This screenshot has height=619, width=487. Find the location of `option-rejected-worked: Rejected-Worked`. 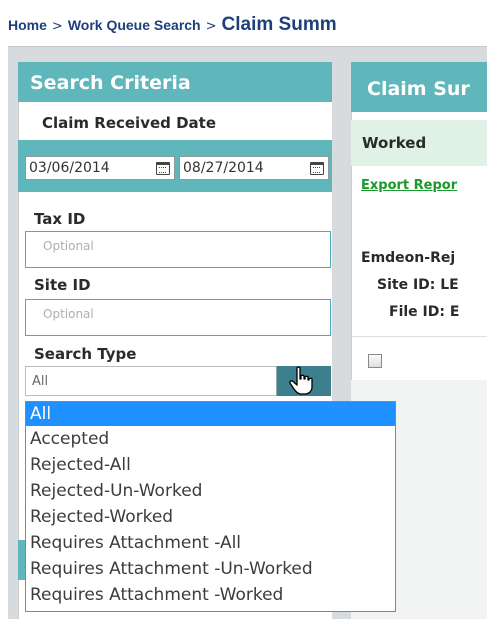

option-rejected-worked: Rejected-Worked is located at coordinates (210, 517).